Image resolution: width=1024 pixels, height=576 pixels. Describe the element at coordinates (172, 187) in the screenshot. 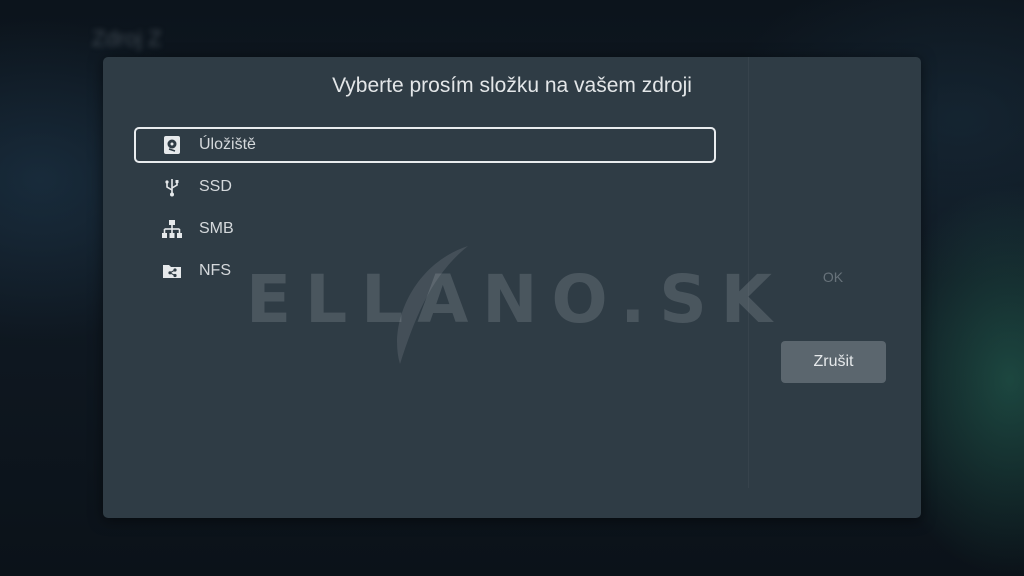

I see `usb-icon` at that location.